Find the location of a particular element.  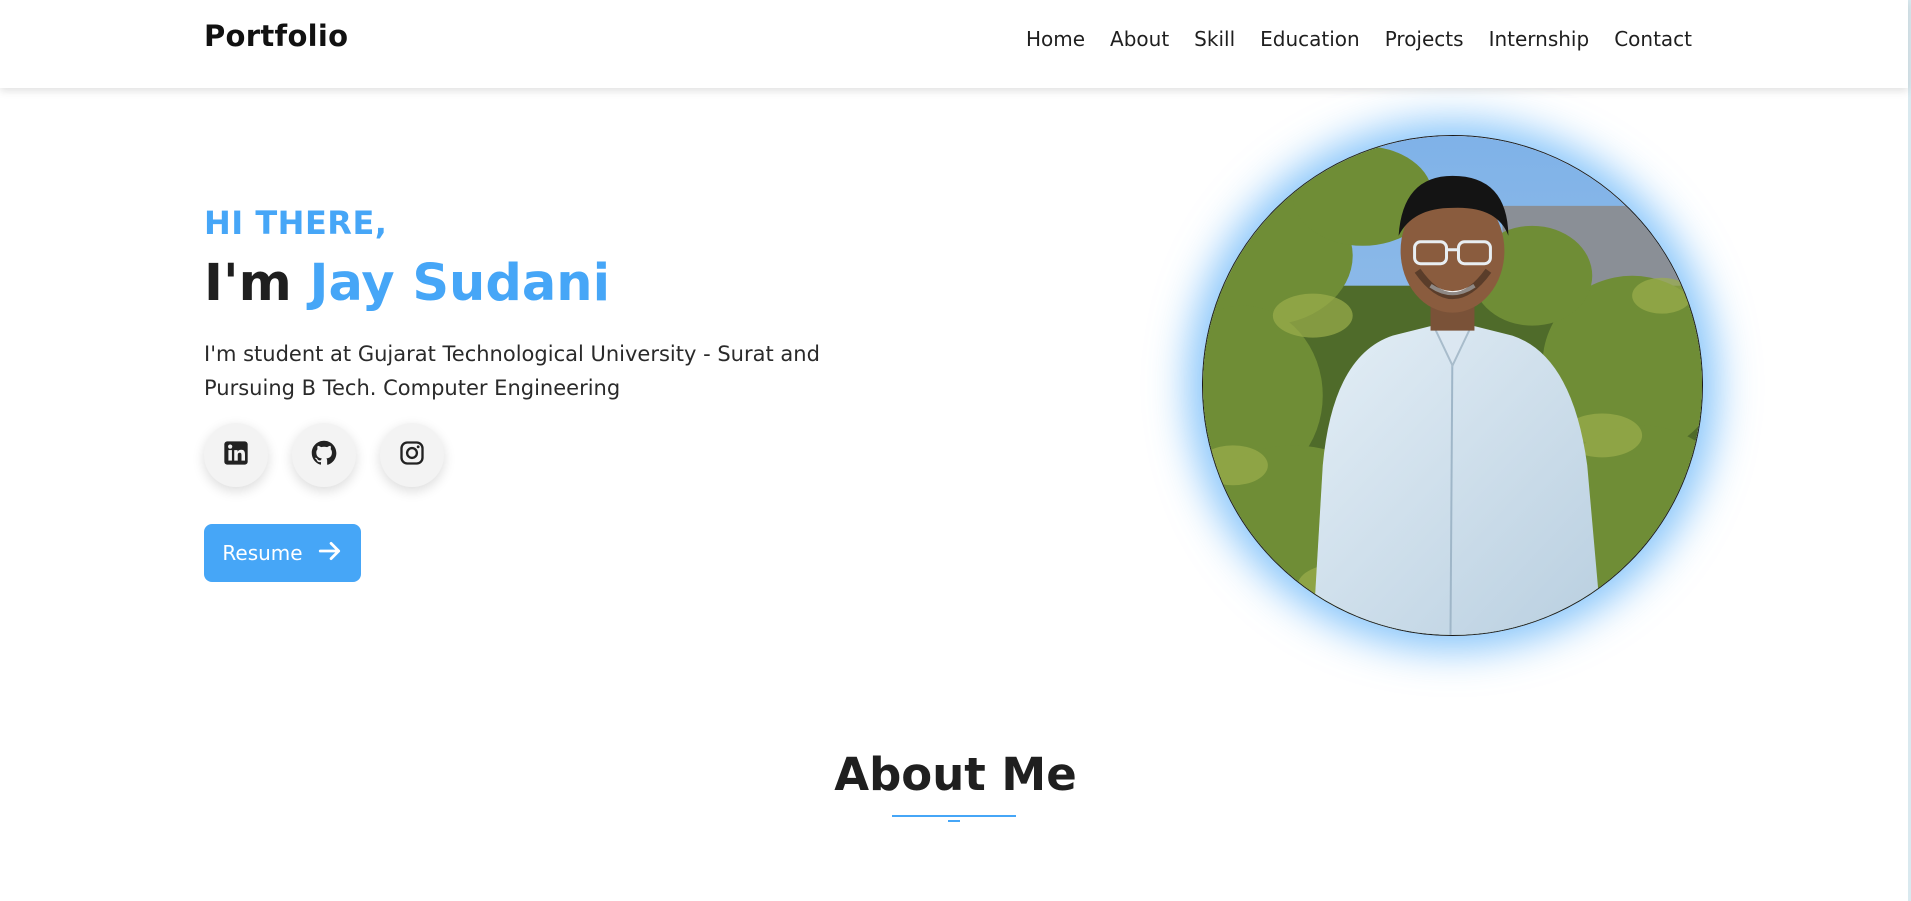

linkedin-button is located at coordinates (236, 455).